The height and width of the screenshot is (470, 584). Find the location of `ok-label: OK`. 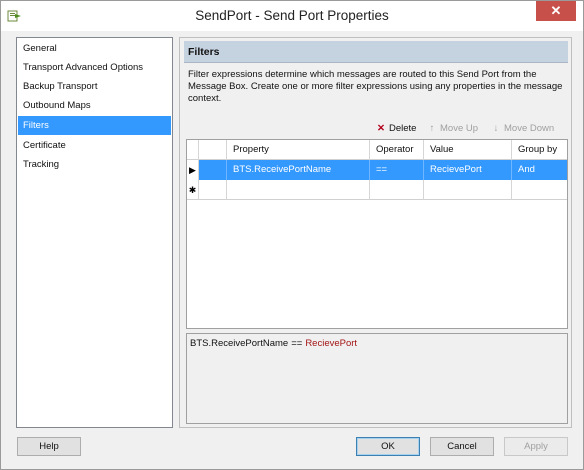

ok-label: OK is located at coordinates (388, 446).